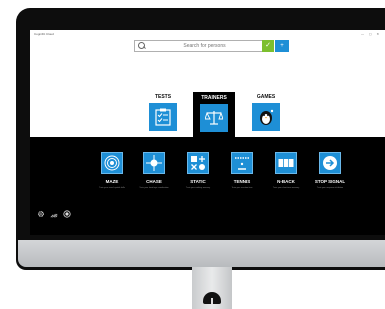  I want to click on brush-icon, so click(54, 214).